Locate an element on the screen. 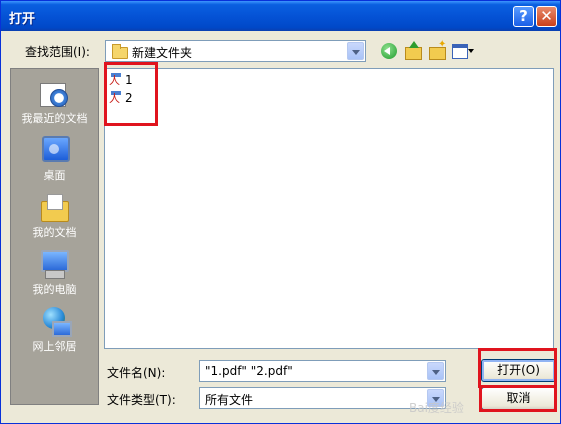 The image size is (561, 424). place-label: 我最近的文档 is located at coordinates (54, 118).